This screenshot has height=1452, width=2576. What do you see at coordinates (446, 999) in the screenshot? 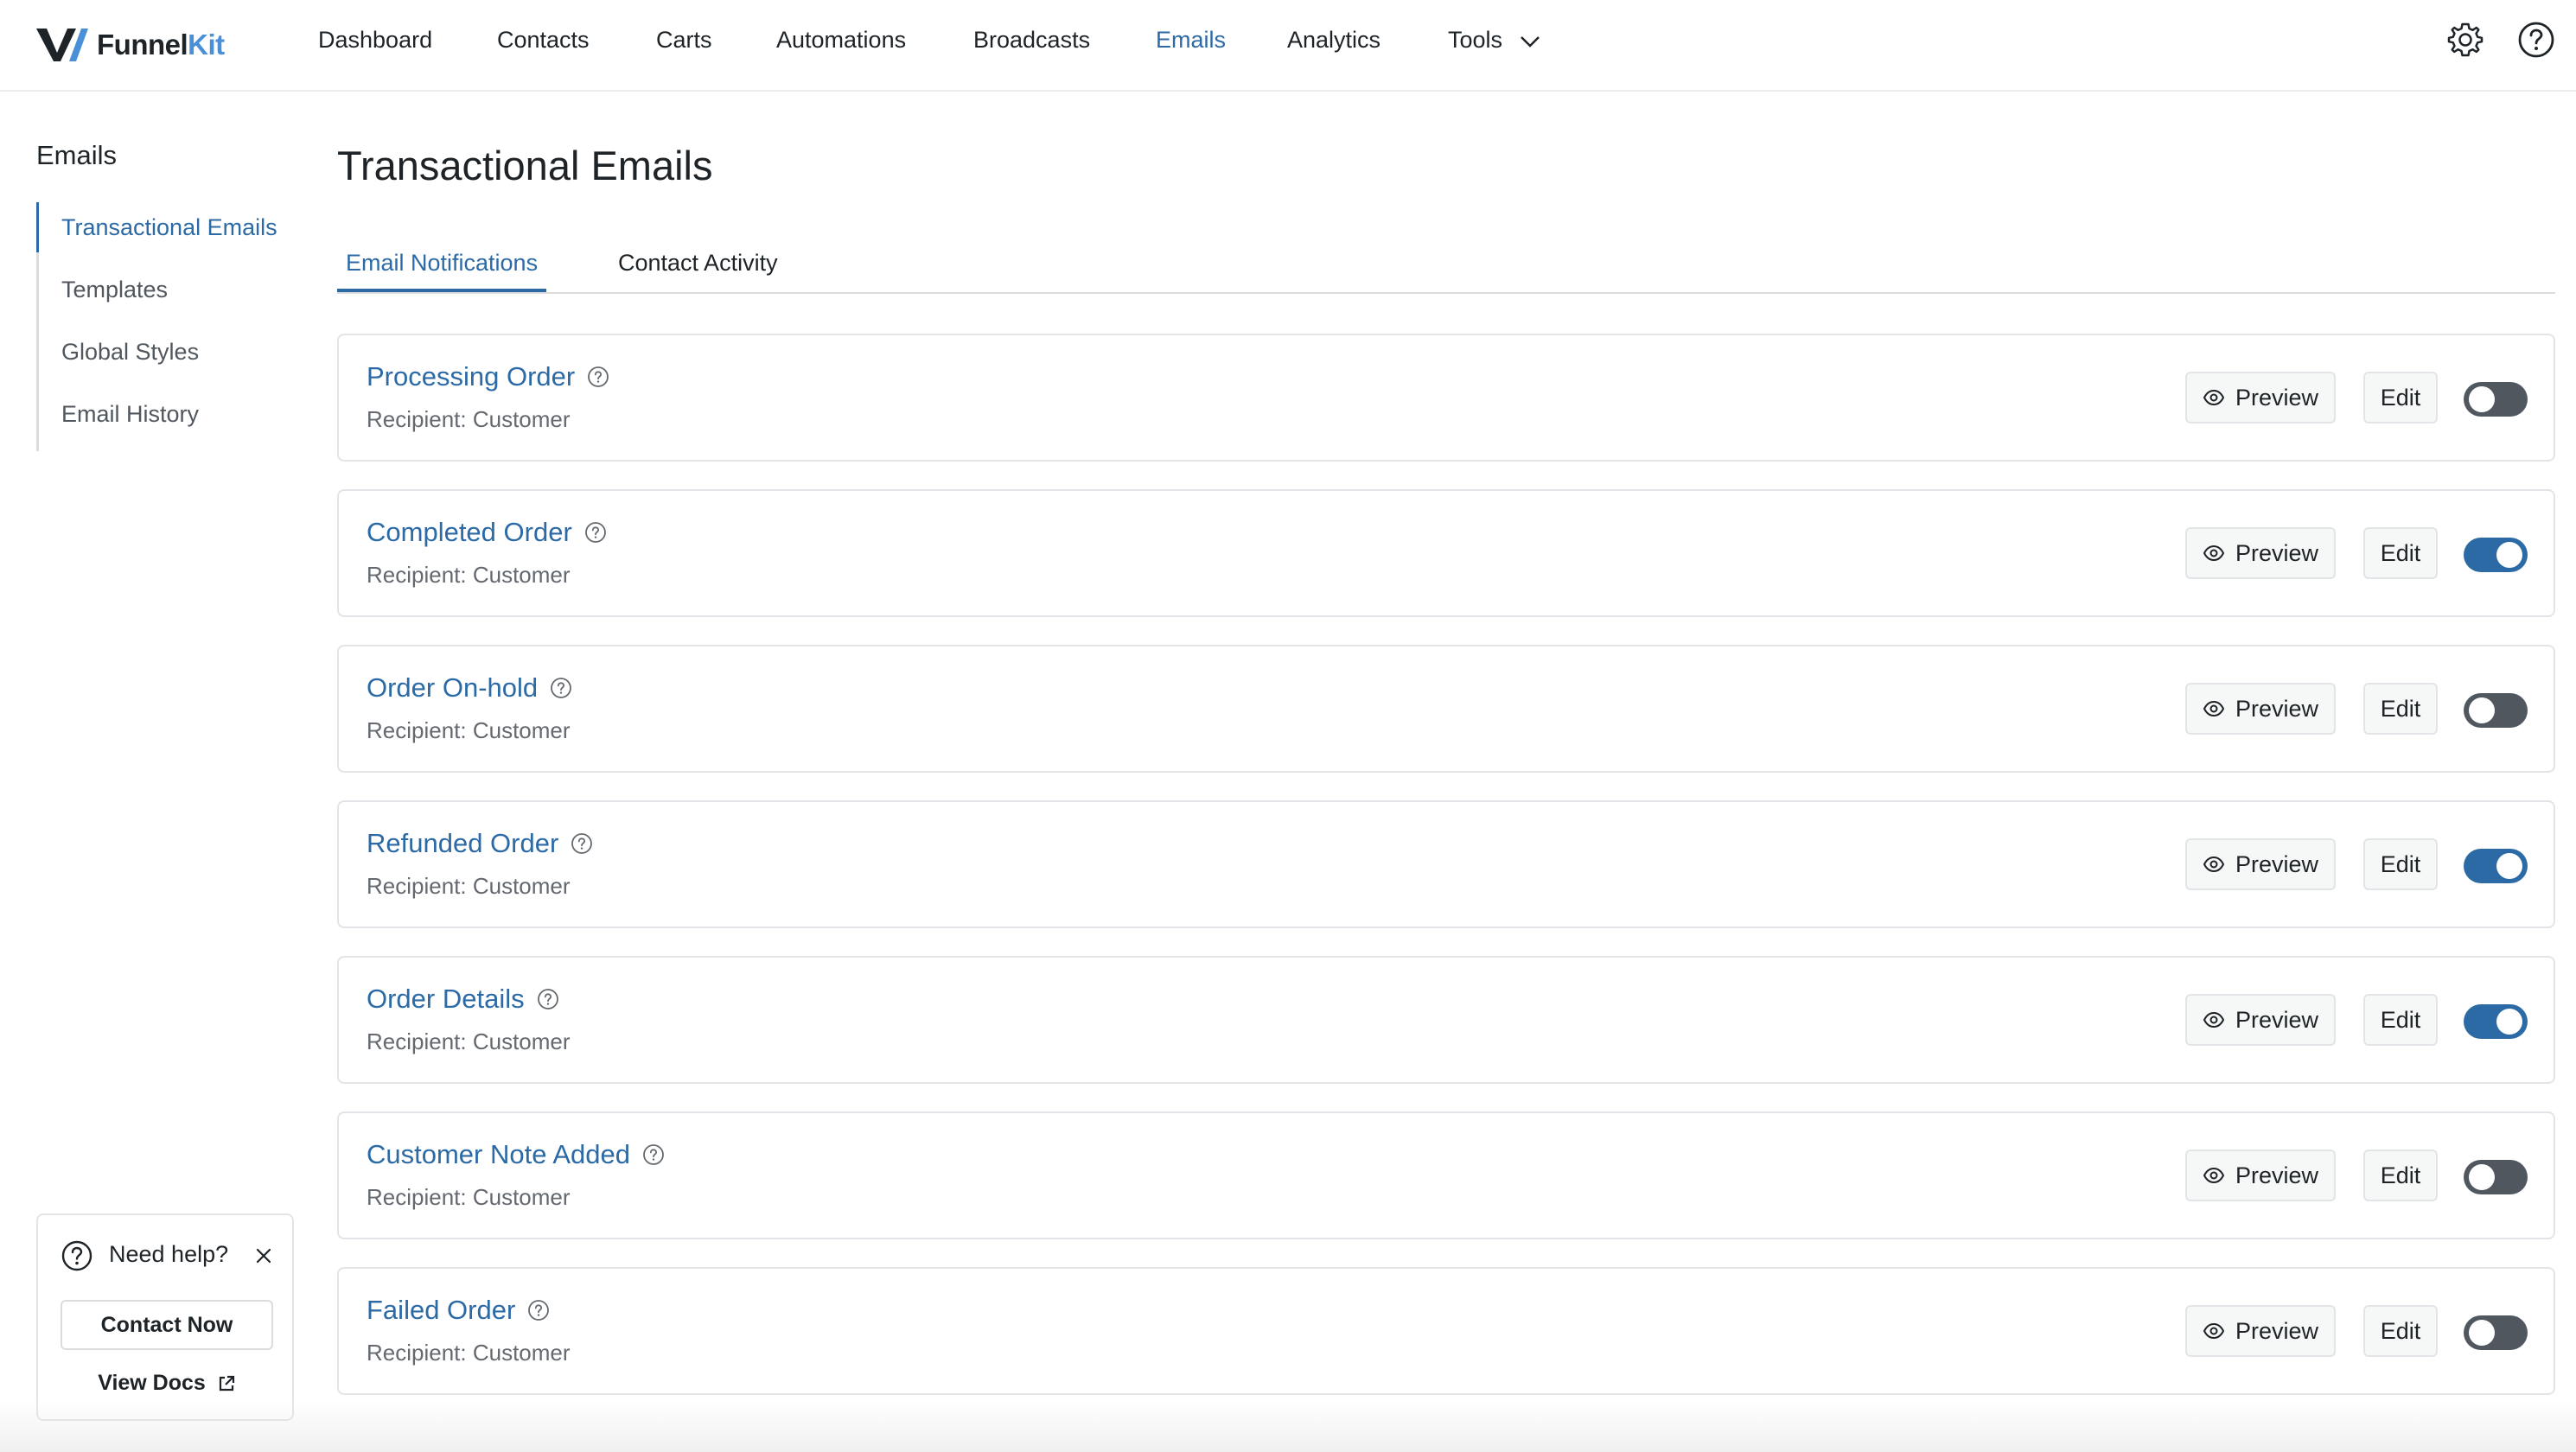
I see `email-name-label: Order Details` at bounding box center [446, 999].